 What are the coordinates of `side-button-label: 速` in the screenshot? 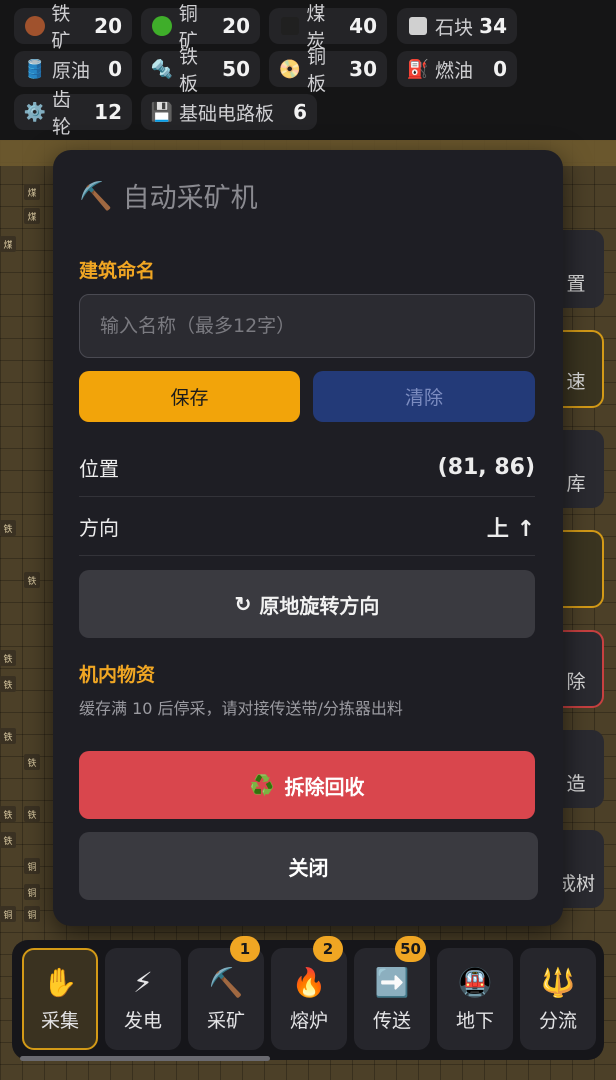 It's located at (576, 382).